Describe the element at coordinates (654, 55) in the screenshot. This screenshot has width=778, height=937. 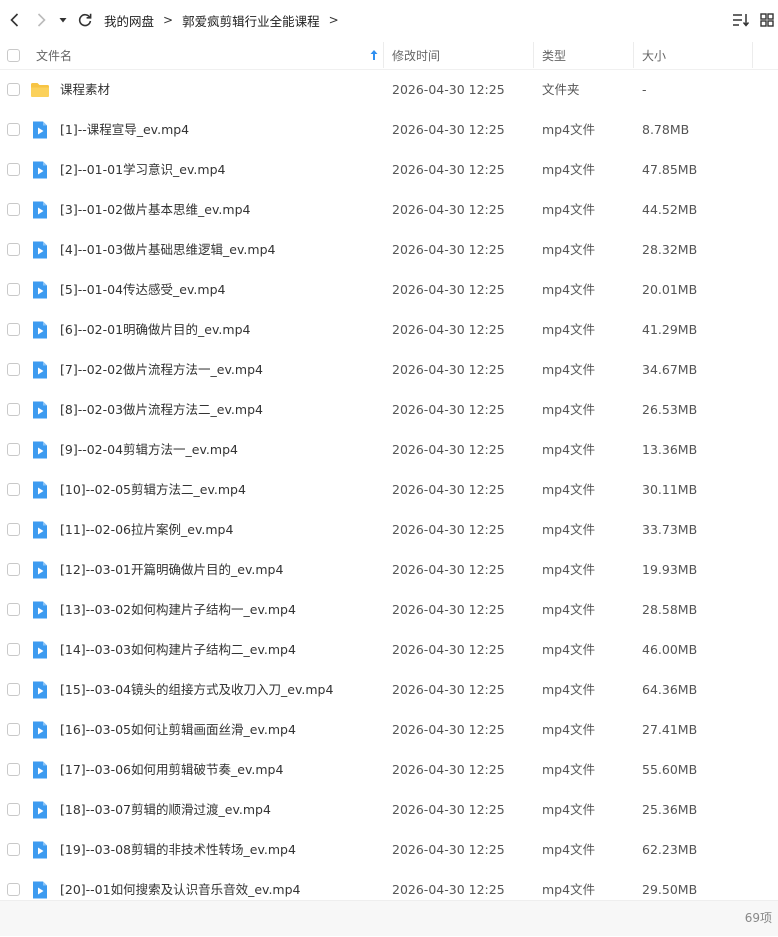
I see `column-header-size: 大小` at that location.